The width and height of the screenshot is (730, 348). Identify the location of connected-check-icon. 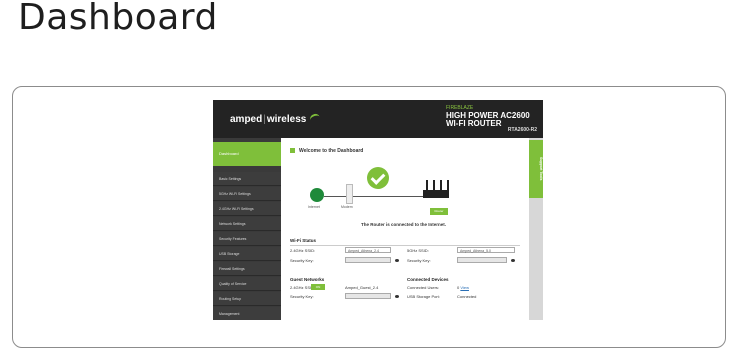
(378, 178).